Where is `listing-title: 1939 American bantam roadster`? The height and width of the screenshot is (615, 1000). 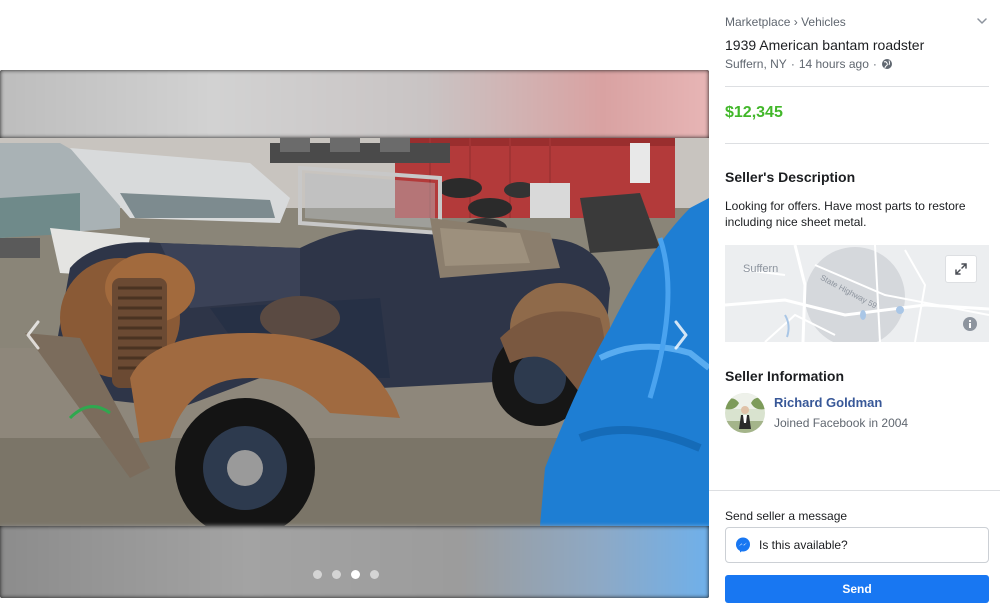
listing-title: 1939 American bantam roadster is located at coordinates (825, 45).